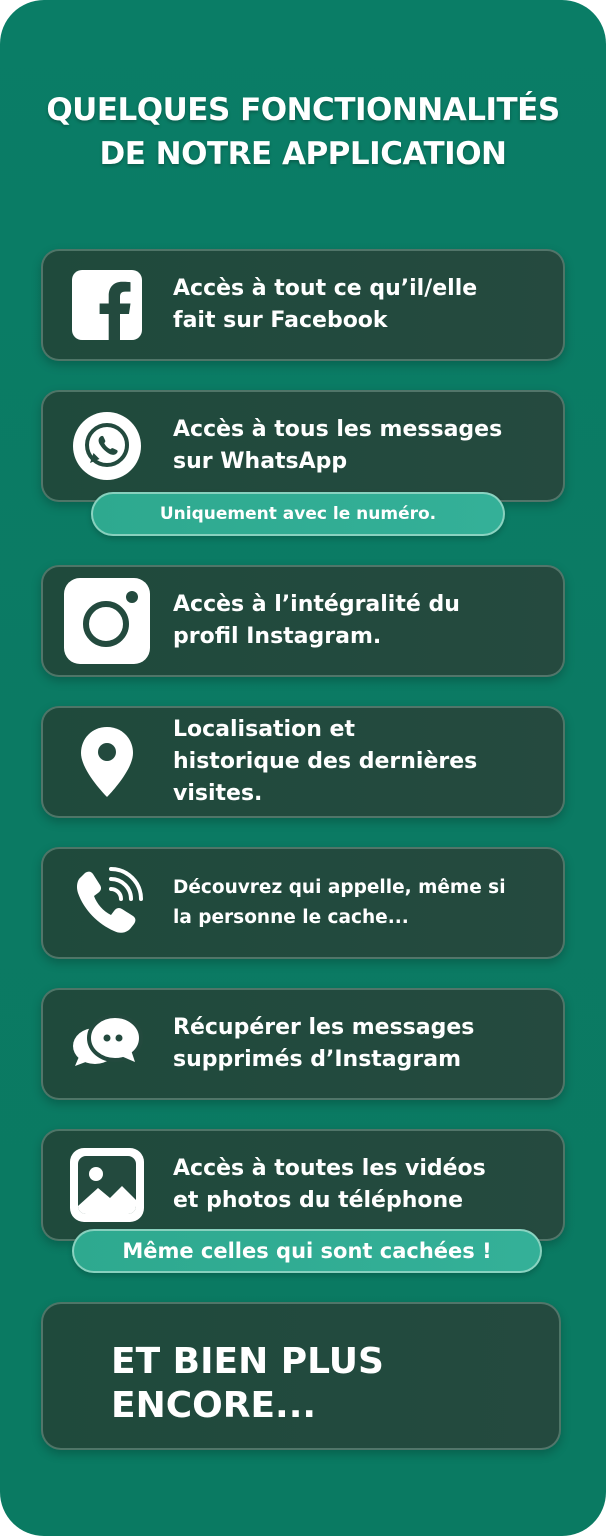  Describe the element at coordinates (329, 1168) in the screenshot. I see `feature-text-line: Accès à toutes les vidéos` at that location.